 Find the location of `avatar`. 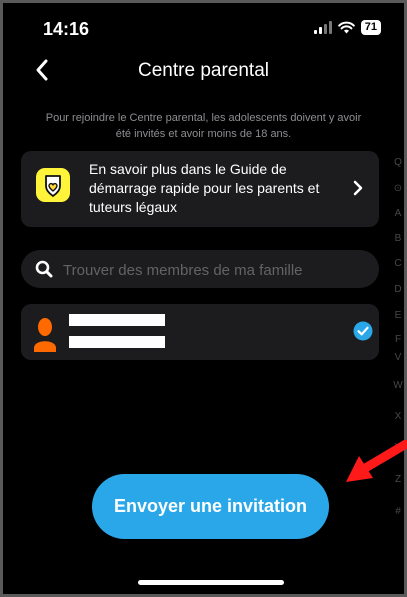

avatar is located at coordinates (45, 335).